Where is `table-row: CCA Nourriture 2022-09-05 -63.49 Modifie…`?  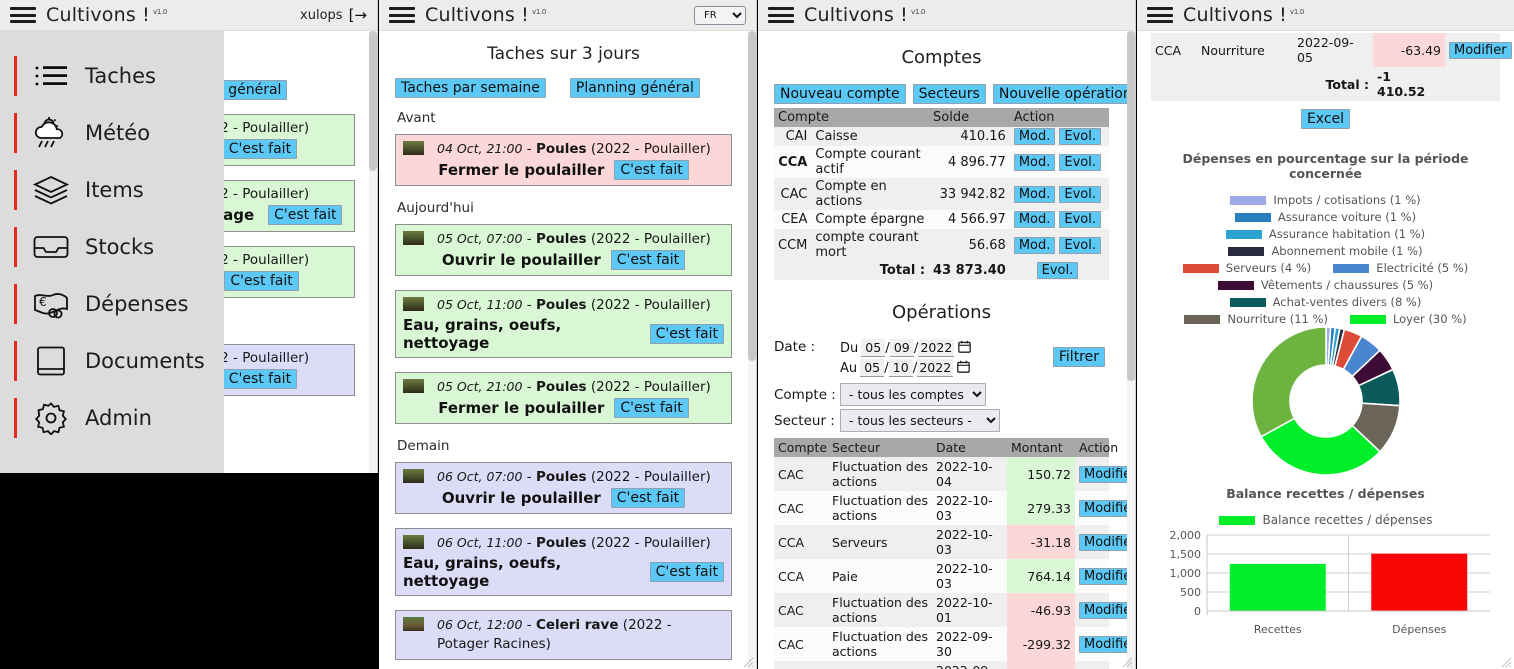
table-row: CCA Nourriture 2022-09-05 -63.49 Modifie… is located at coordinates (1331, 50).